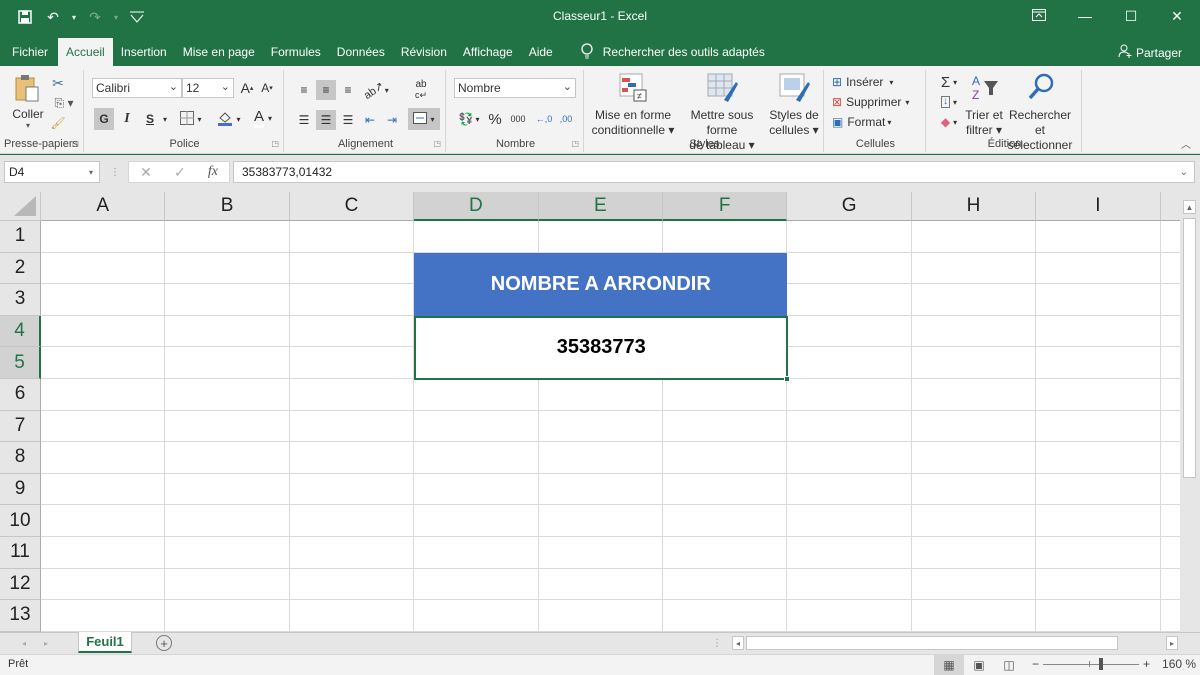  What do you see at coordinates (103, 206) in the screenshot?
I see `column-header-a: A` at bounding box center [103, 206].